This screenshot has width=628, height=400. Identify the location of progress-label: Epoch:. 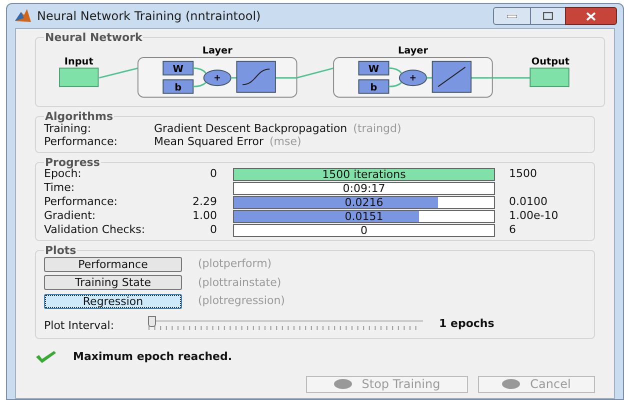
(63, 174).